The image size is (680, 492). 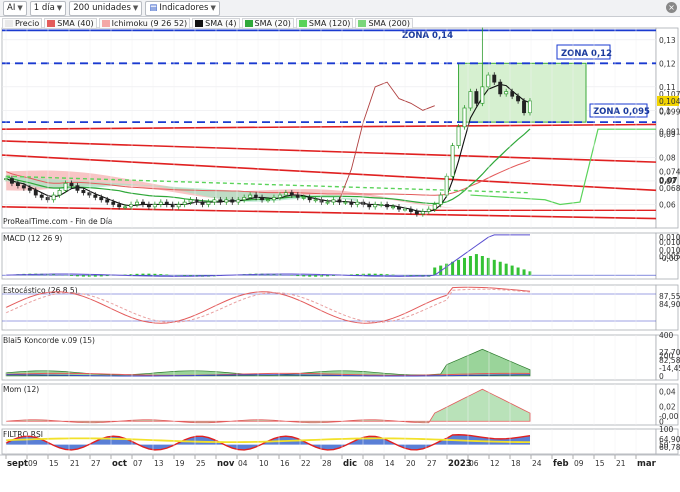 What do you see at coordinates (102, 8) in the screenshot?
I see `units-value: 200 unidades` at bounding box center [102, 8].